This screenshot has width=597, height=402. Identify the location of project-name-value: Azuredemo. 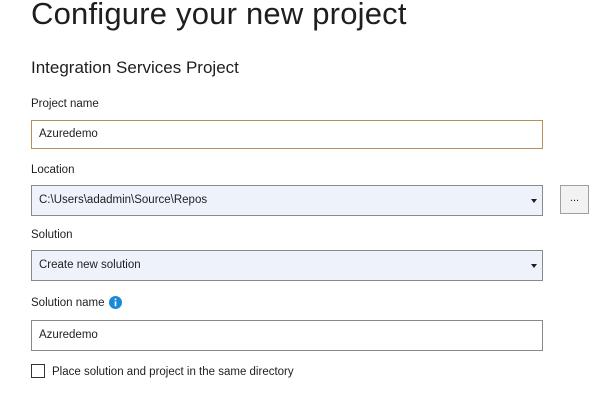
(68, 134).